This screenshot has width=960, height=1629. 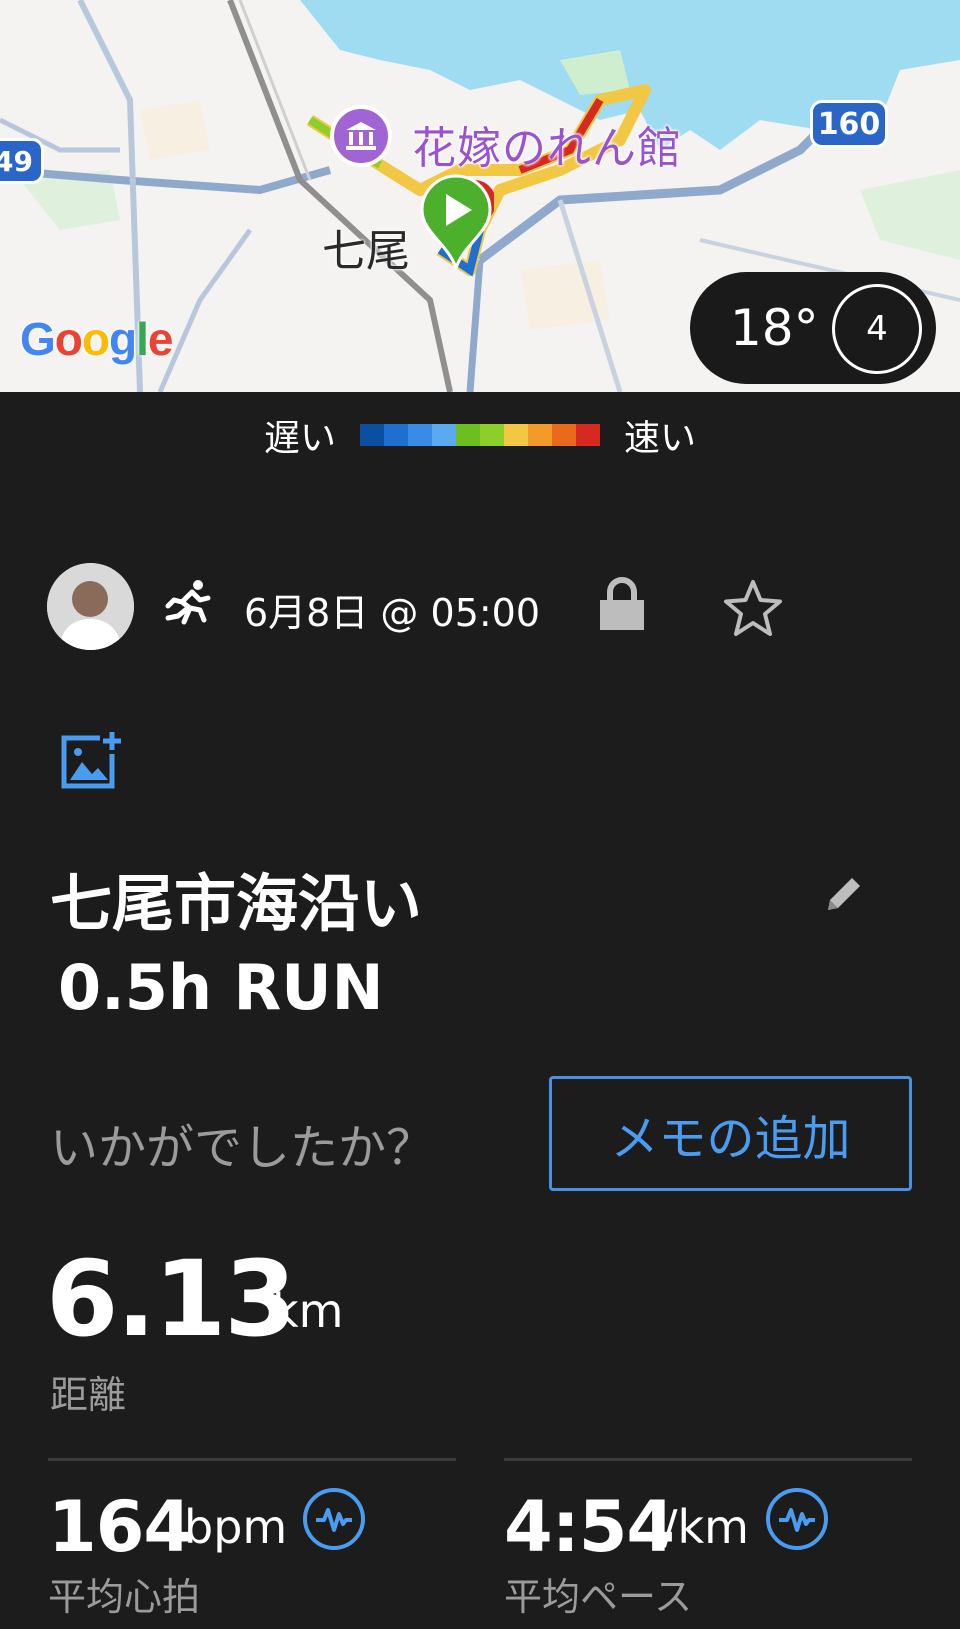 What do you see at coordinates (171, 1299) in the screenshot?
I see `distance-value: 6.13` at bounding box center [171, 1299].